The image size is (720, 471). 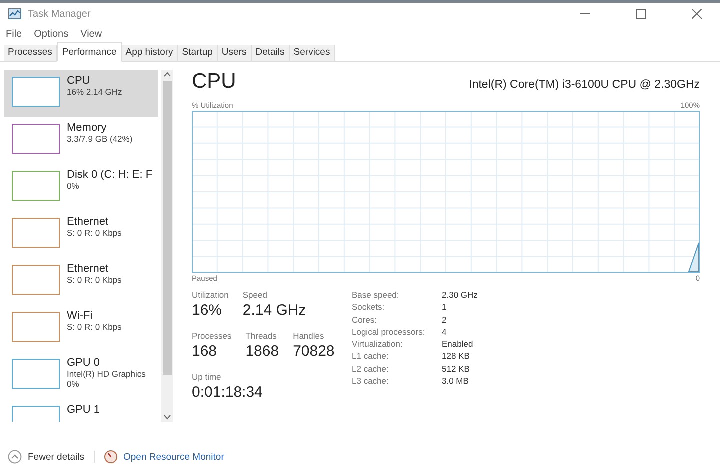 I want to click on stat-label: Processes, so click(x=212, y=336).